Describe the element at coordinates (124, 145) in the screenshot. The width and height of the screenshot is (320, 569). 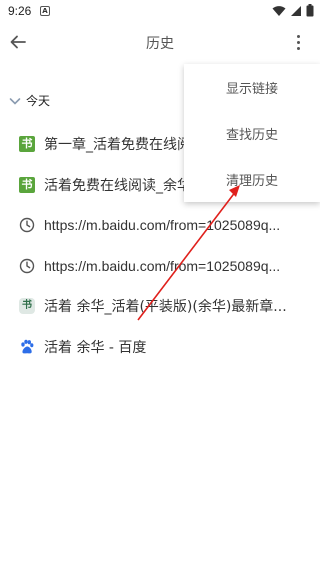
I see `history-item-title: 第一章_活着免费在线阅读` at that location.